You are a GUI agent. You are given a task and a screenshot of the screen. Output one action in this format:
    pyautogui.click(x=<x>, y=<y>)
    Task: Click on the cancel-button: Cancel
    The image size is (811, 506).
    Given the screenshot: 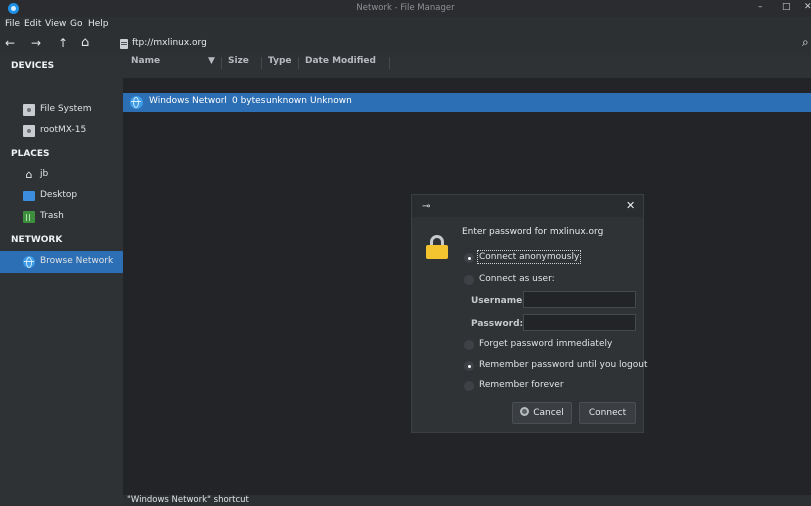 What is the action you would take?
    pyautogui.click(x=542, y=413)
    